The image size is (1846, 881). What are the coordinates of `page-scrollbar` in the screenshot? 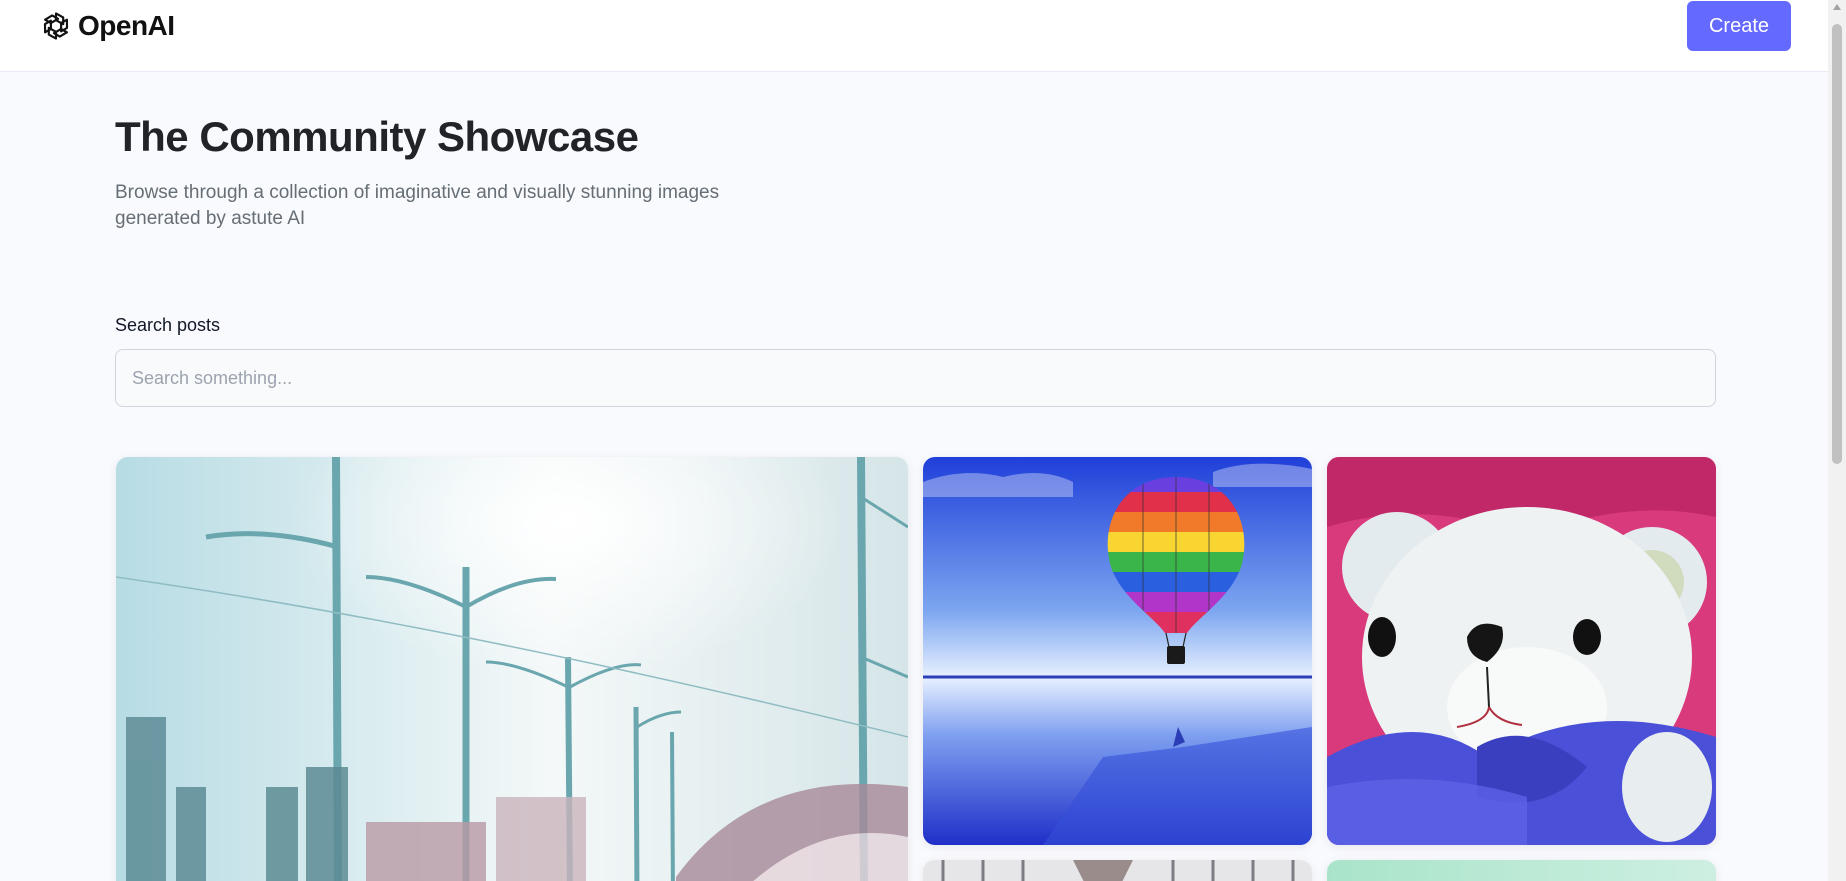 It's located at (1837, 440).